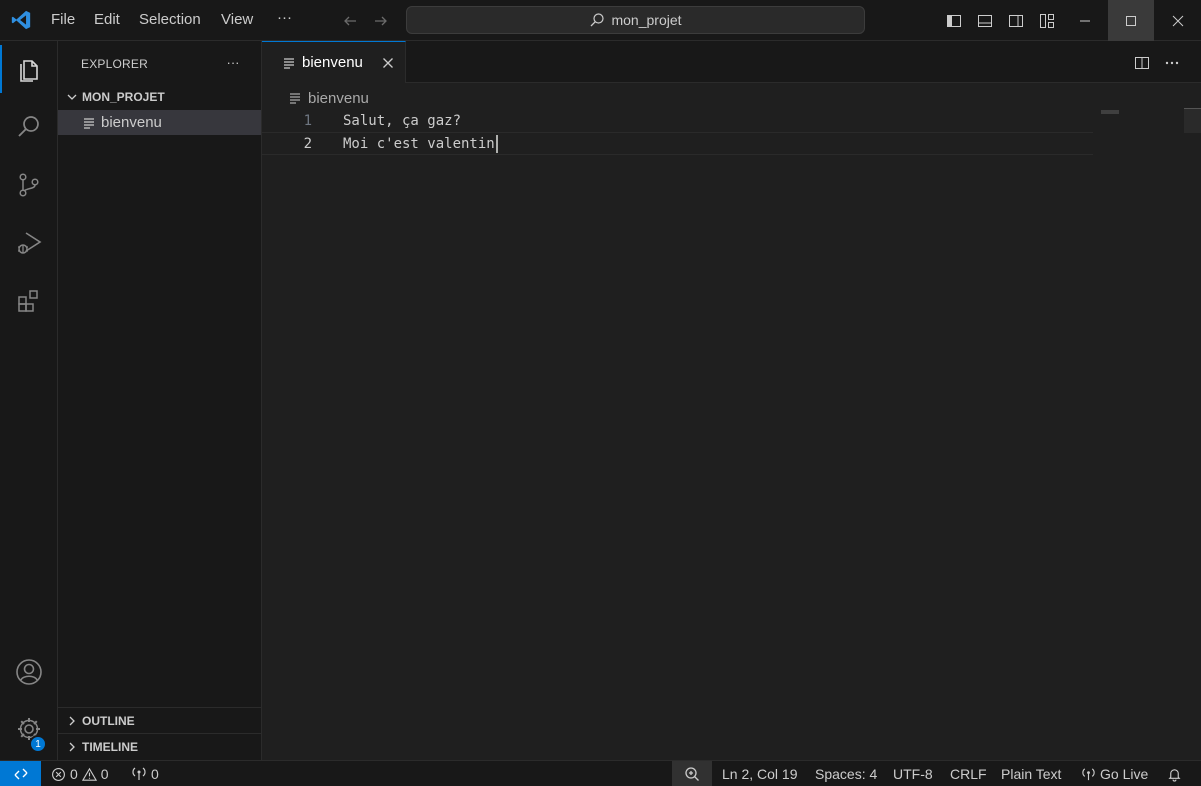 The height and width of the screenshot is (786, 1201). Describe the element at coordinates (233, 62) in the screenshot. I see `sidebar-more-button: ···` at that location.